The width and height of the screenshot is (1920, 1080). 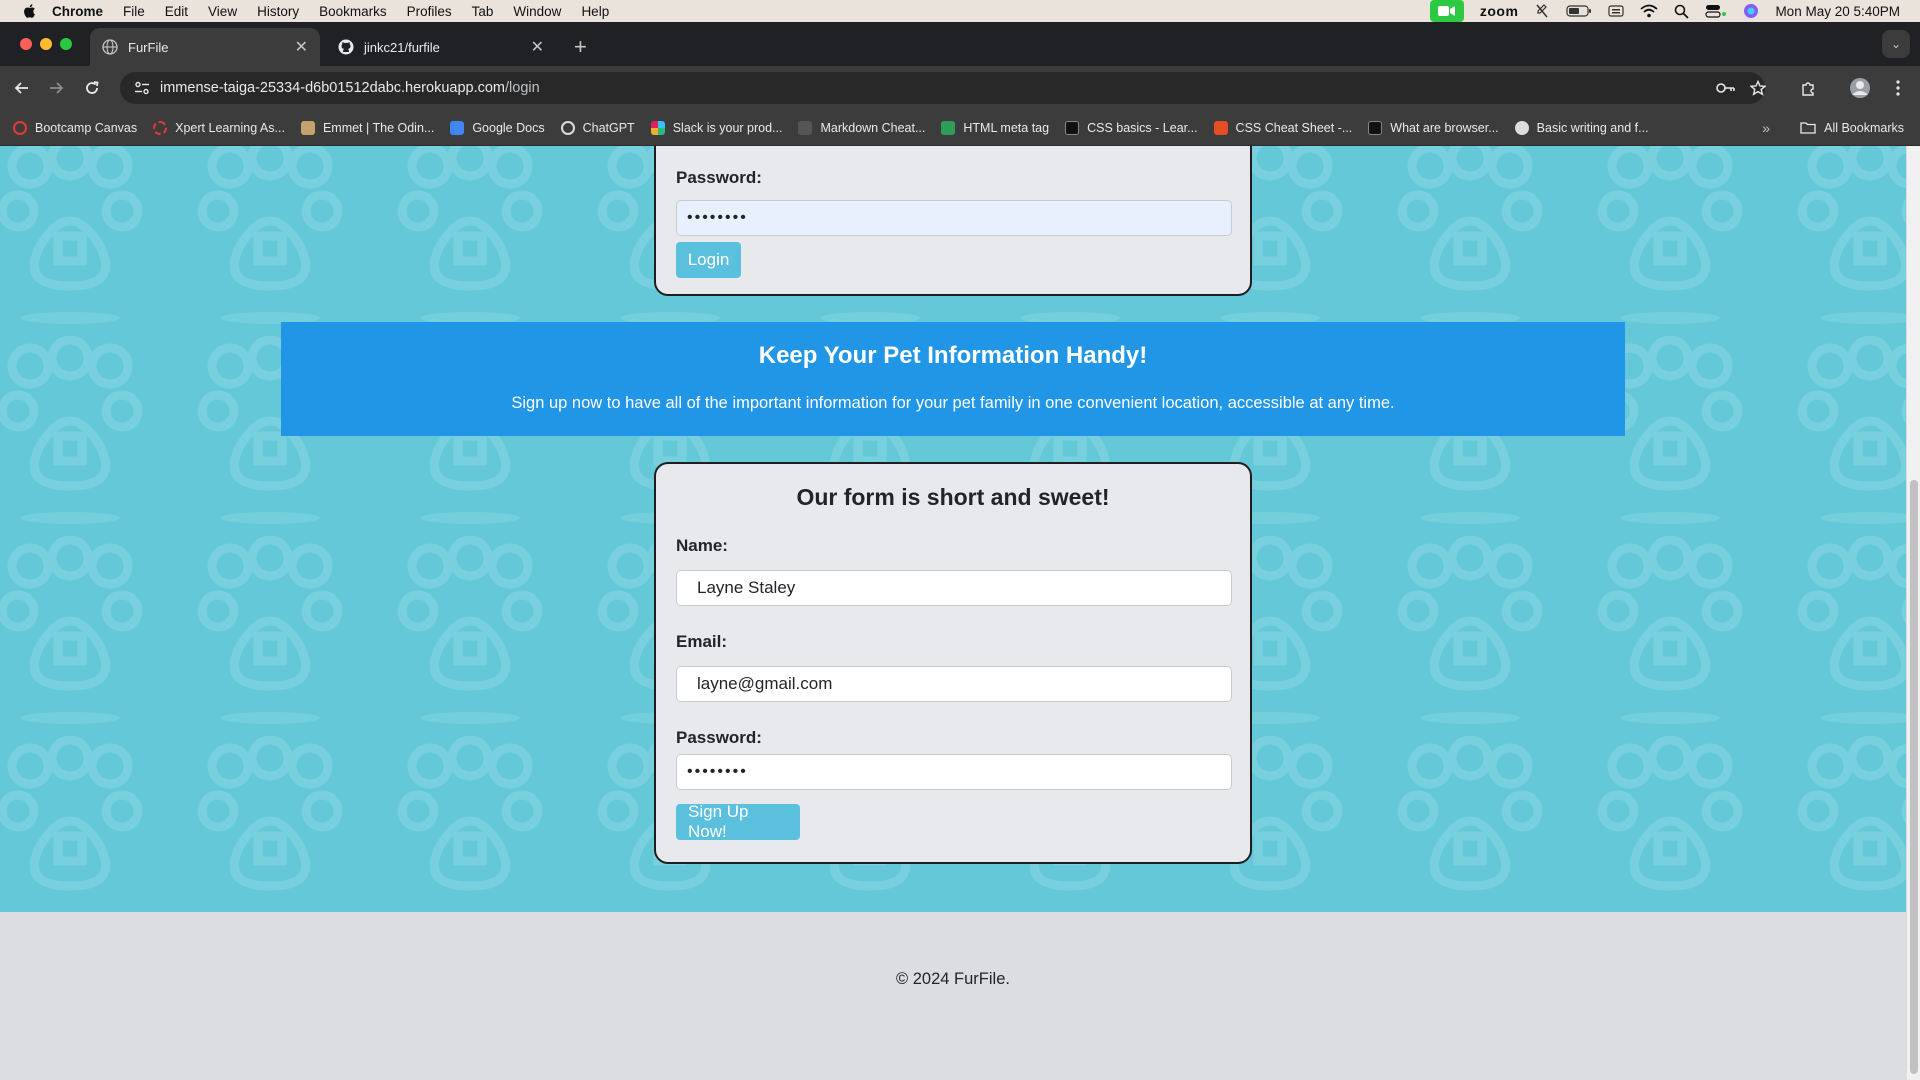 I want to click on banner-heading: Keep Your Pet Information Handy!, so click(x=953, y=355).